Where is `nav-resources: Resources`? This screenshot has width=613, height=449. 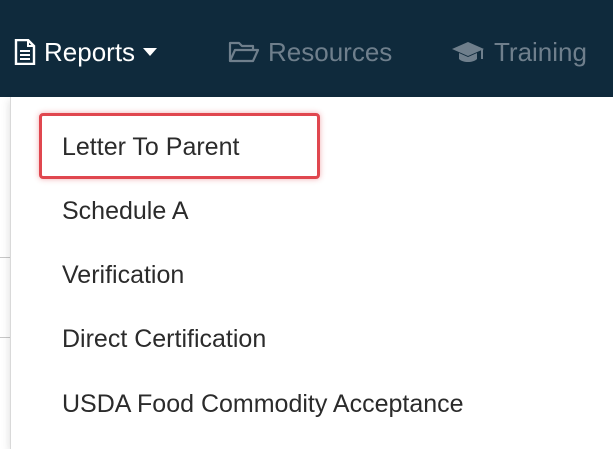
nav-resources: Resources is located at coordinates (310, 52).